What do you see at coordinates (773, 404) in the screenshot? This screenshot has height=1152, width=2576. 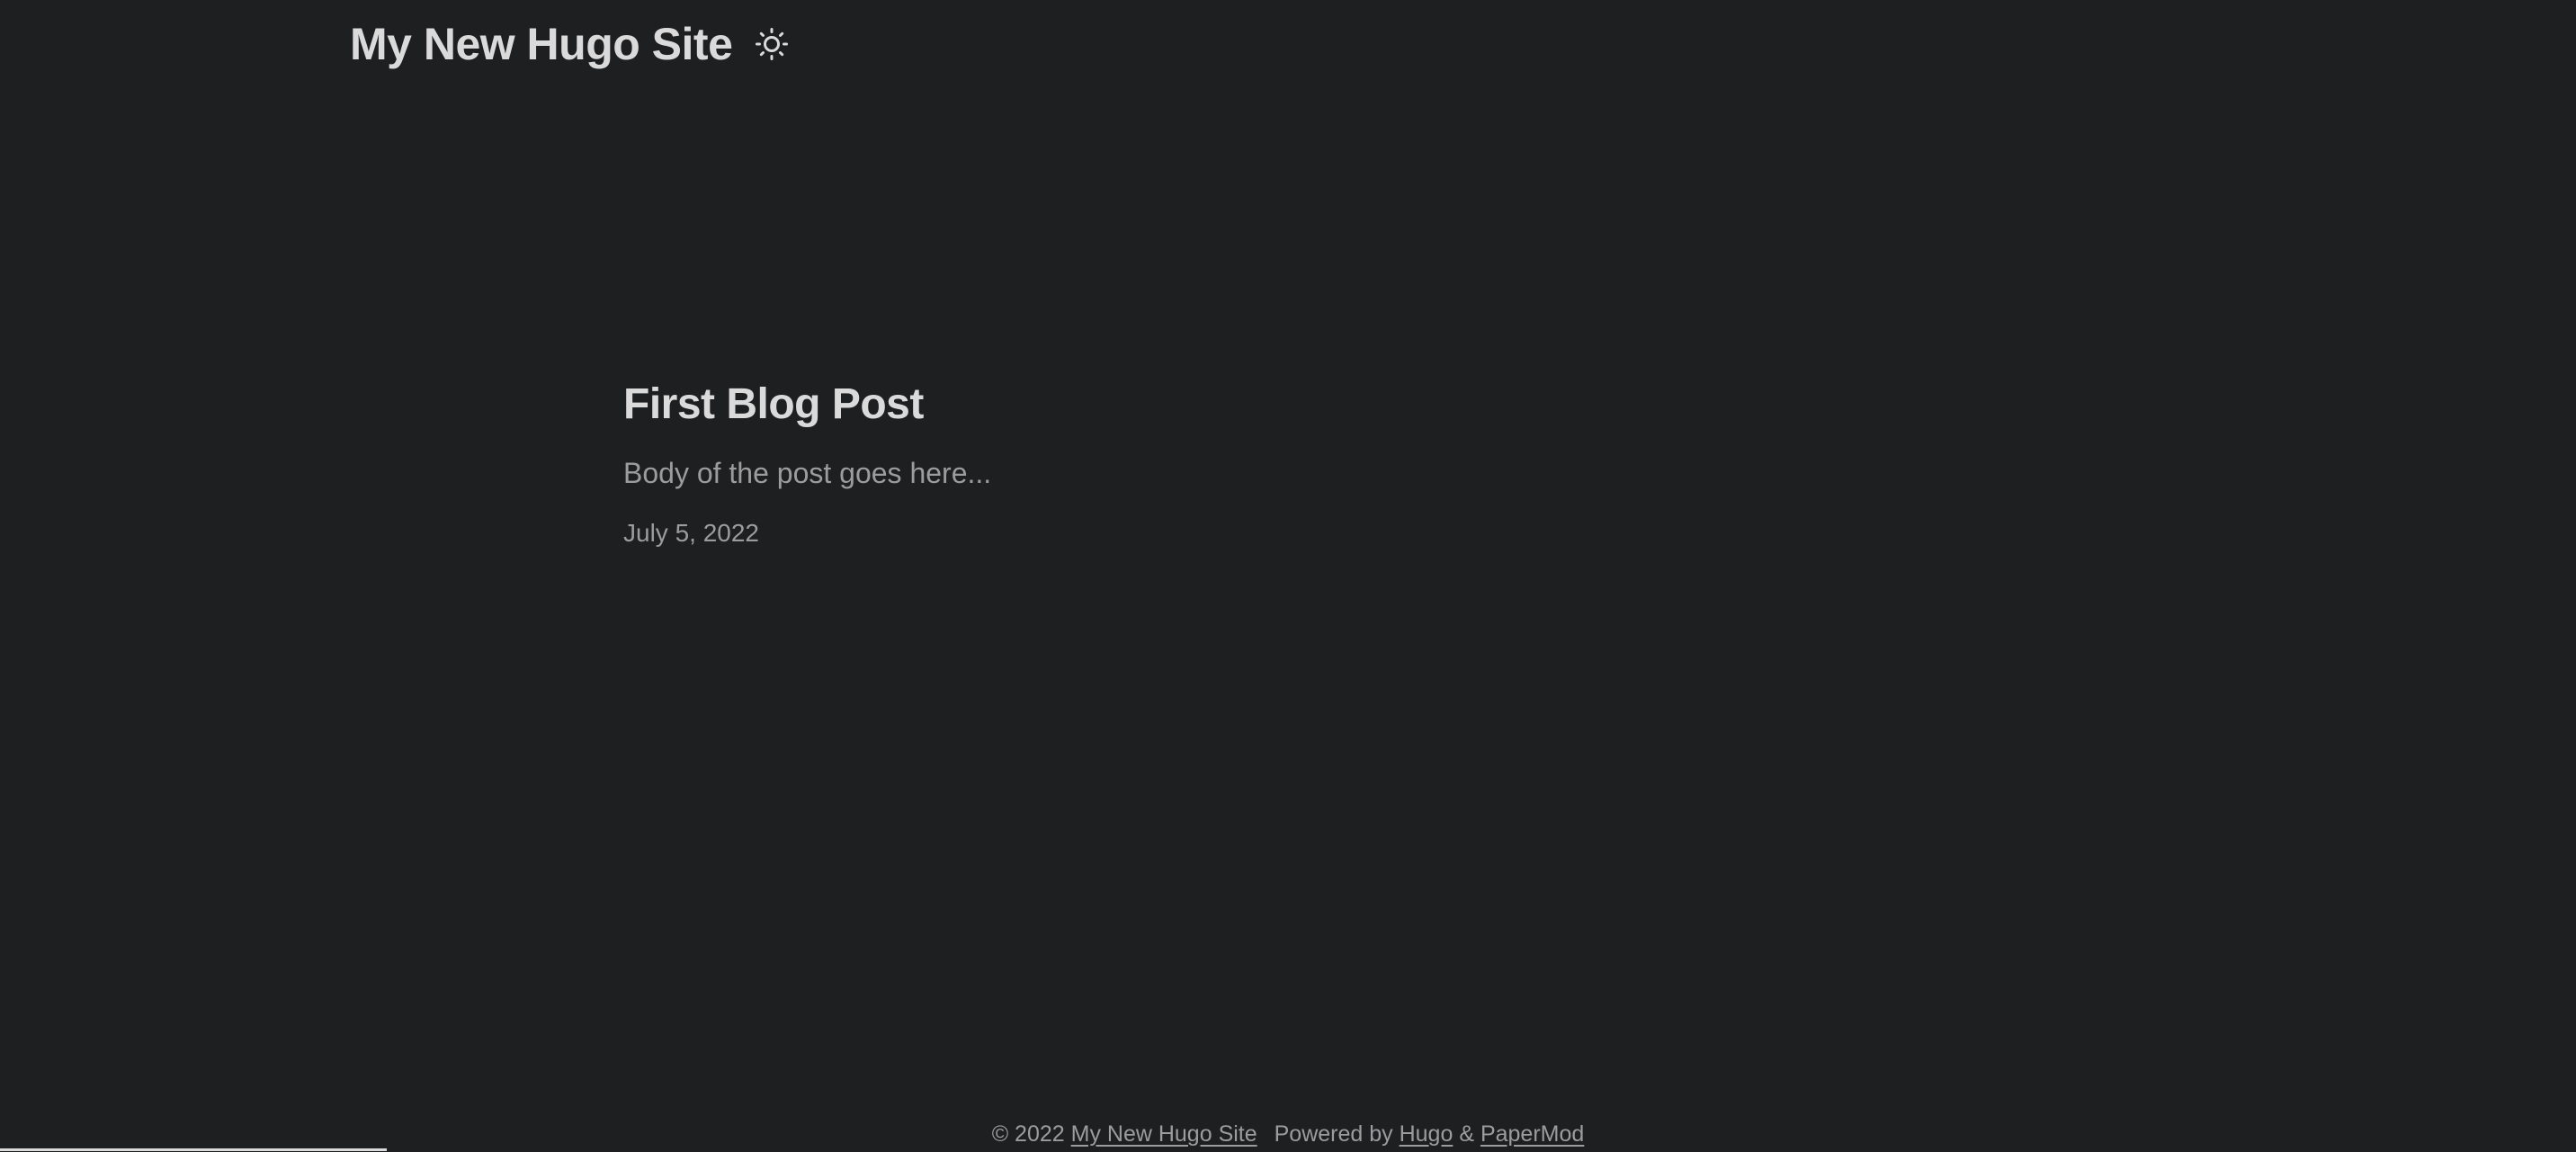 I see `post-title: First Blog Post` at bounding box center [773, 404].